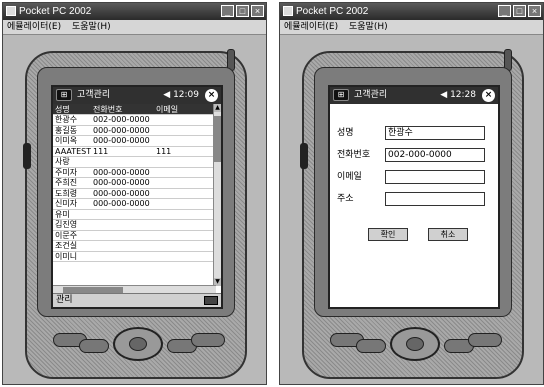 Image resolution: width=544 pixels, height=387 pixels. What do you see at coordinates (66, 256) in the screenshot?
I see `cell-name: 이미니` at bounding box center [66, 256].